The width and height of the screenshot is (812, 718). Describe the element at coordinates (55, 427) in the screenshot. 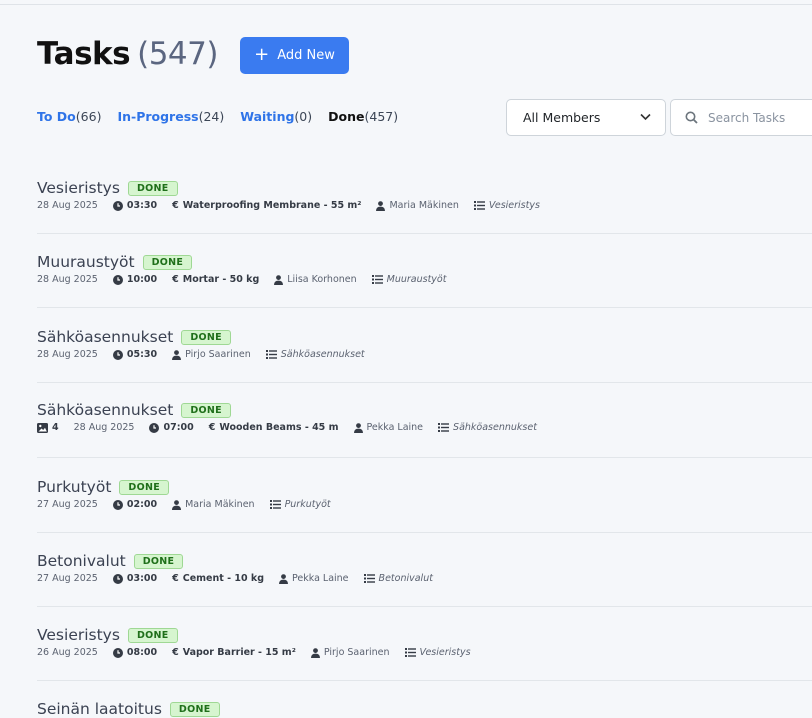

I see `task-image-count: 4` at that location.